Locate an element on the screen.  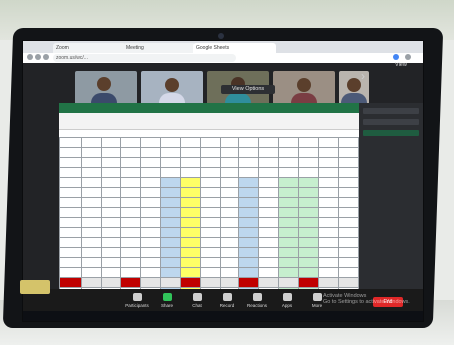
participant-tile is located at coordinates (304, 88).